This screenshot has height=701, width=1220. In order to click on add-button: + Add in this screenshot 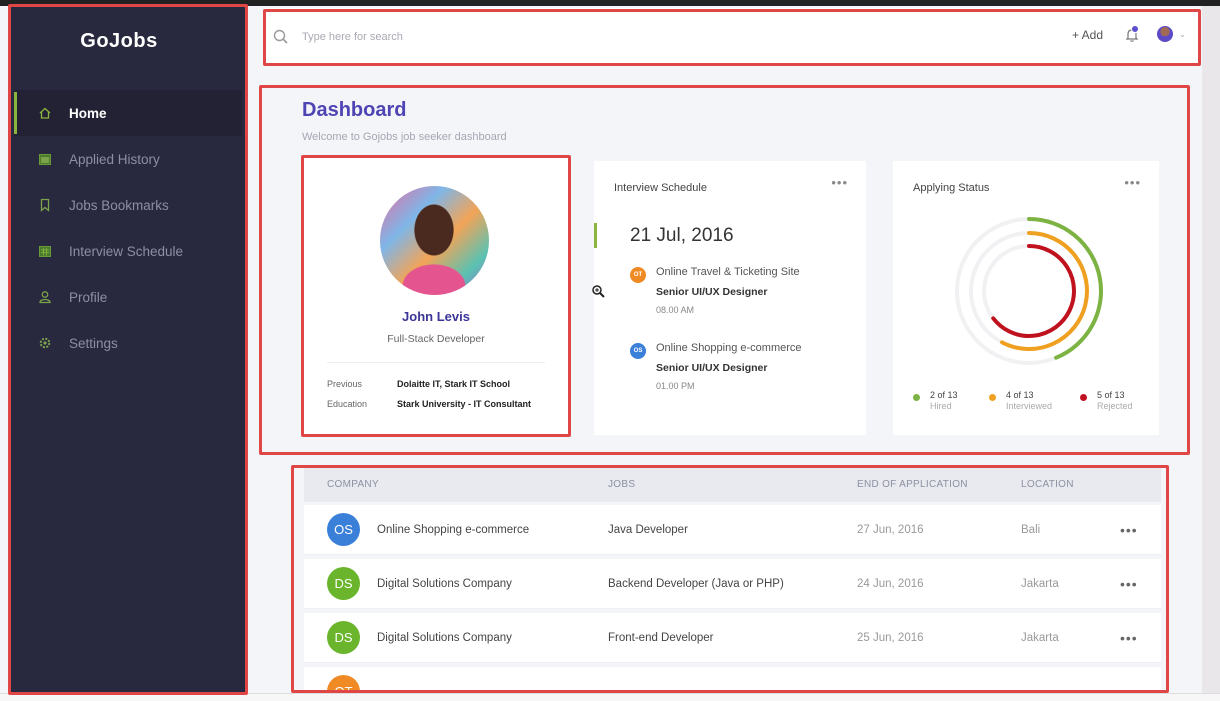, I will do `click(1087, 35)`.